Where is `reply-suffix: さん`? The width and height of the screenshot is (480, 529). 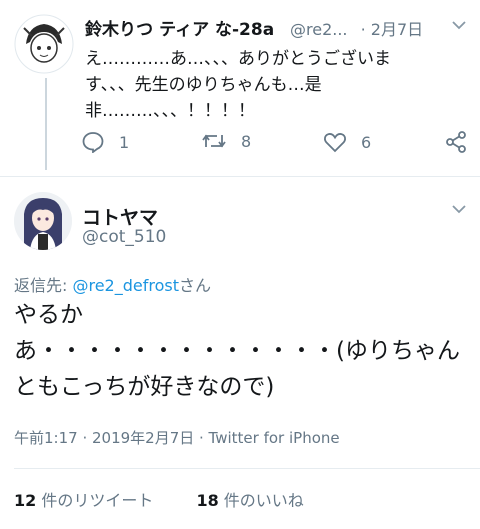 reply-suffix: さん is located at coordinates (195, 285).